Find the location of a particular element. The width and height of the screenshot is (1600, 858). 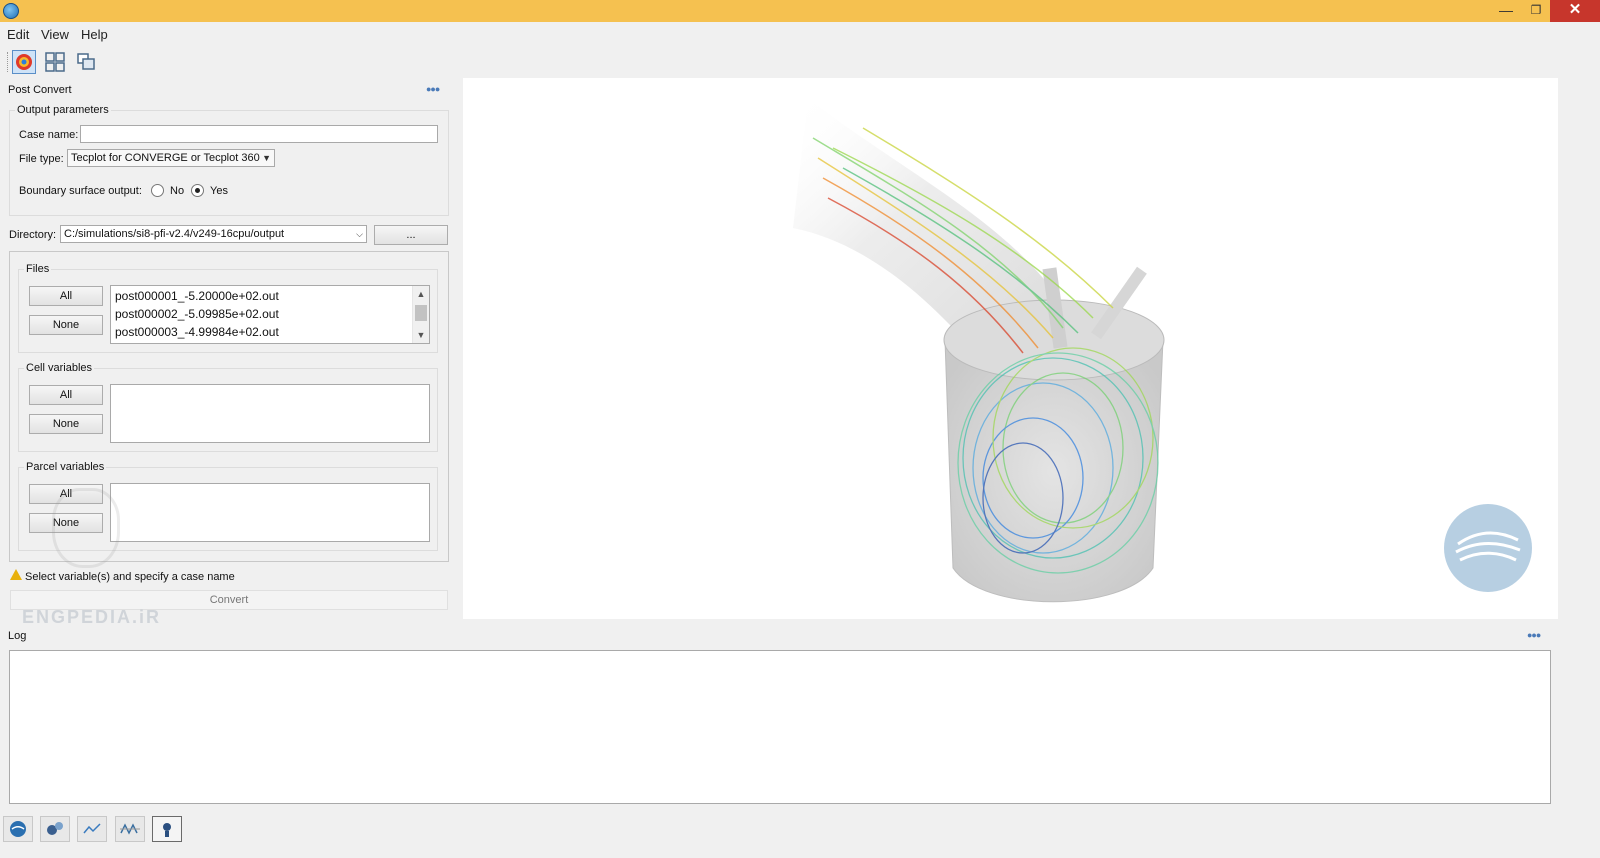

chevron-down-icon: ⌵ is located at coordinates (359, 234).